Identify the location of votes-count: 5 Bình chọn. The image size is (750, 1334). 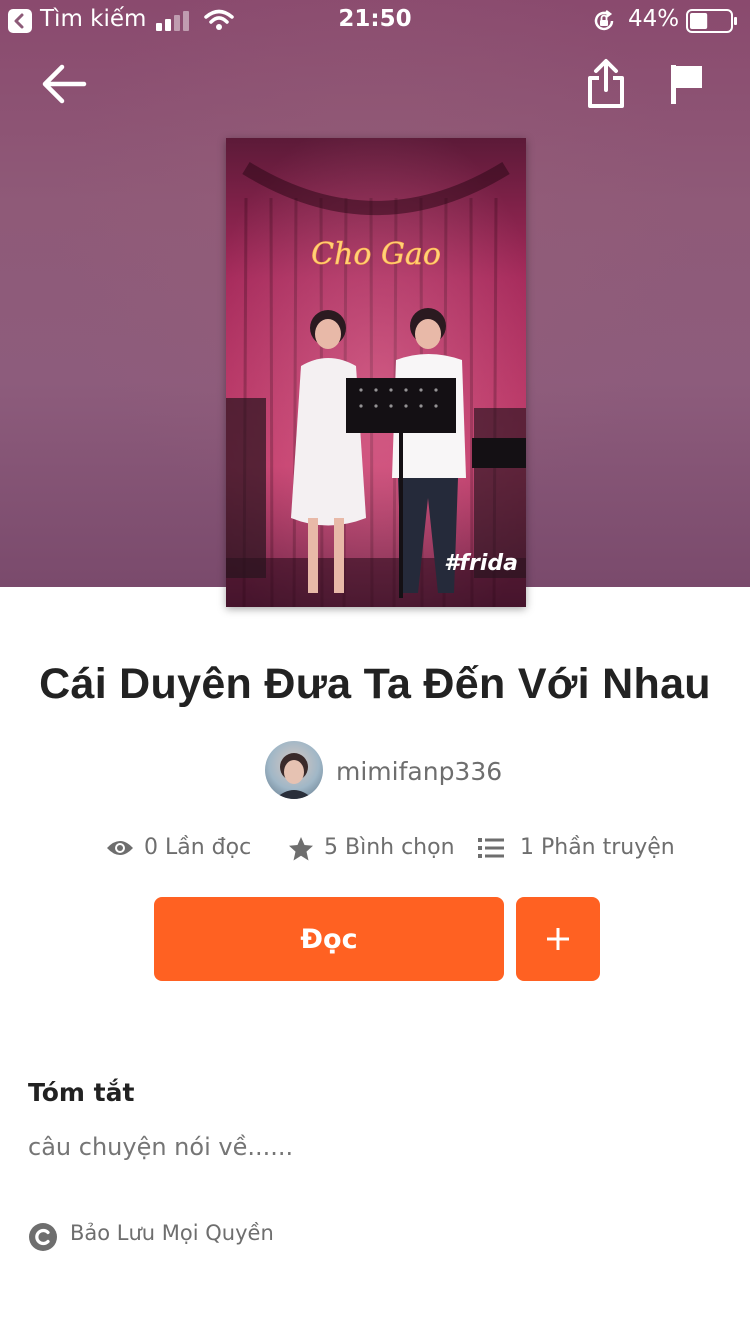
(389, 847).